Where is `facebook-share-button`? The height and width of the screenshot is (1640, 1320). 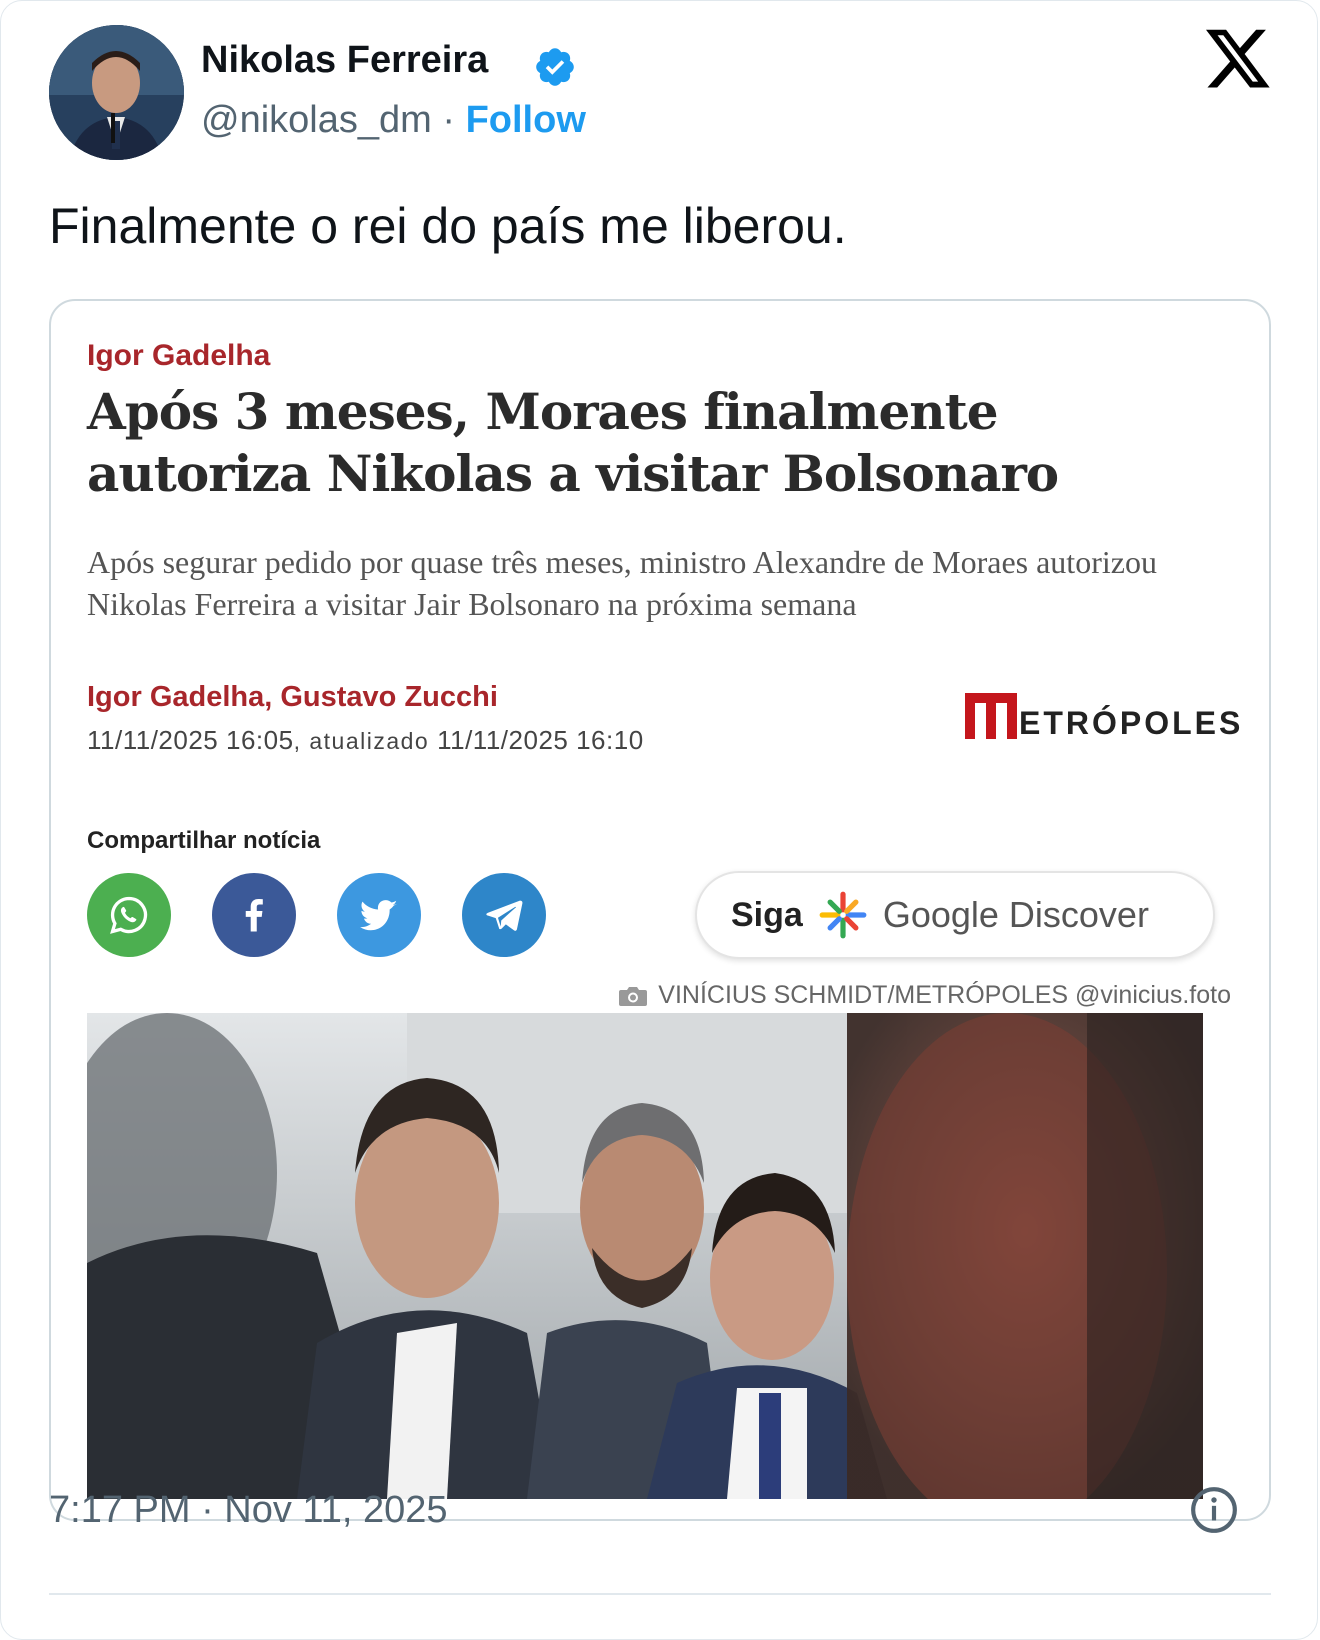 facebook-share-button is located at coordinates (254, 915).